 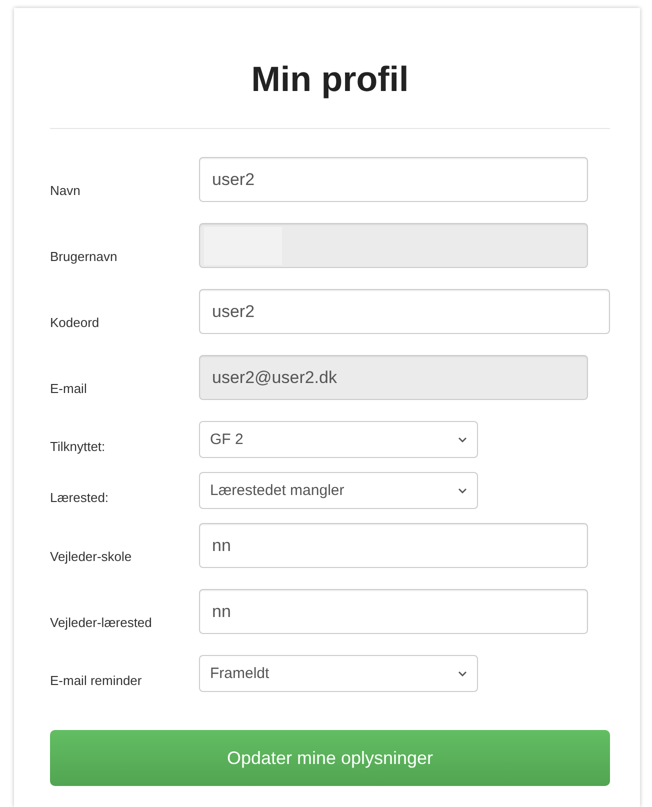 I want to click on field-label: Navn, so click(x=66, y=191).